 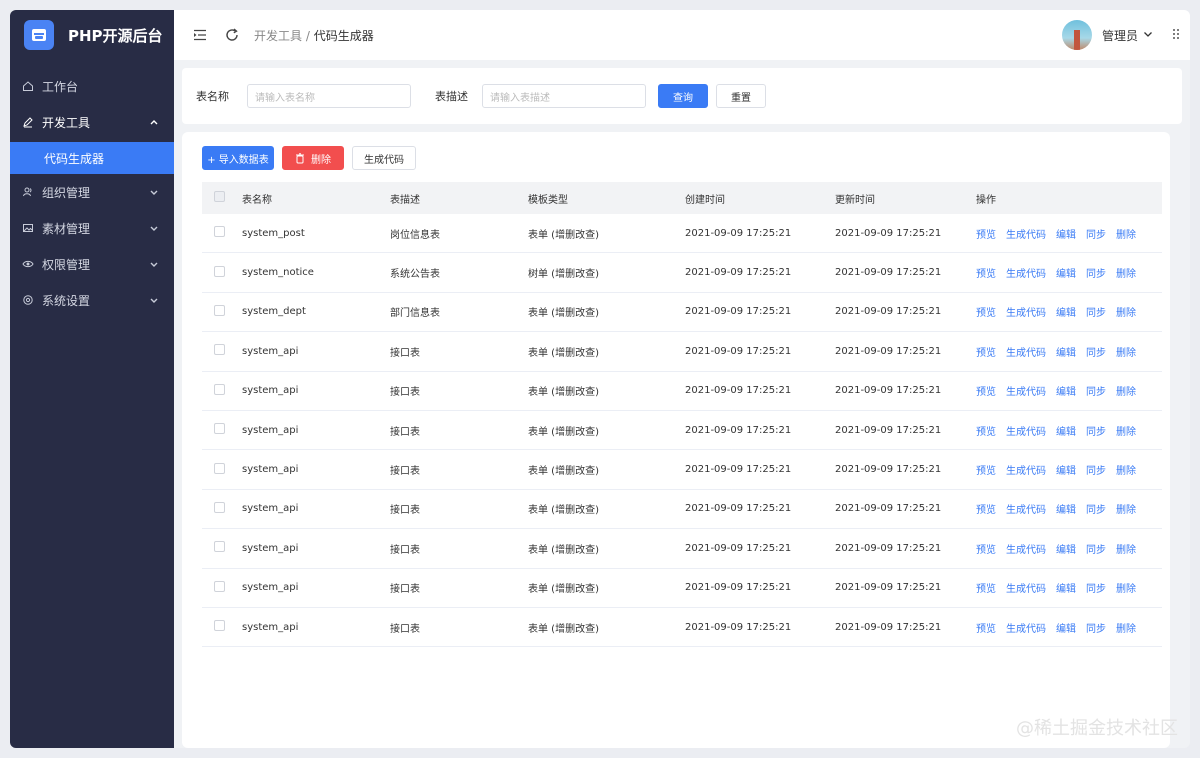 What do you see at coordinates (232, 35) in the screenshot?
I see `refresh-icon` at bounding box center [232, 35].